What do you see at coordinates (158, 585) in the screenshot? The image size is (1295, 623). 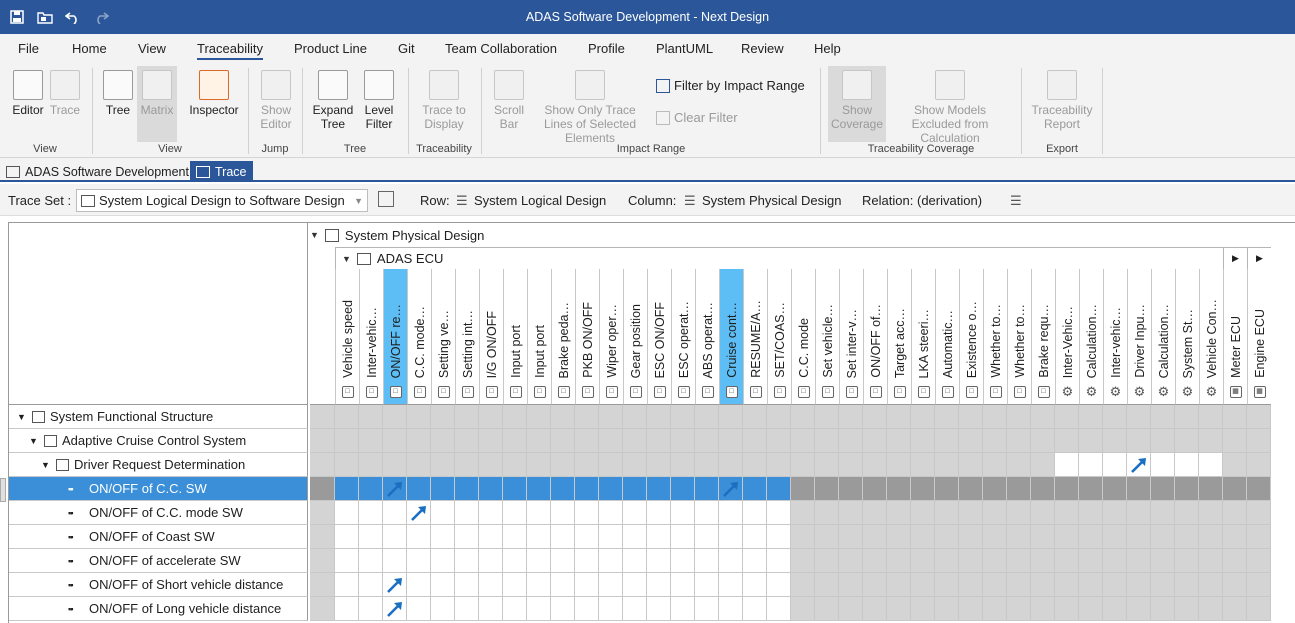 I see `row-header: ▪▫▪ ON/OFF of Short vehicle distance` at bounding box center [158, 585].